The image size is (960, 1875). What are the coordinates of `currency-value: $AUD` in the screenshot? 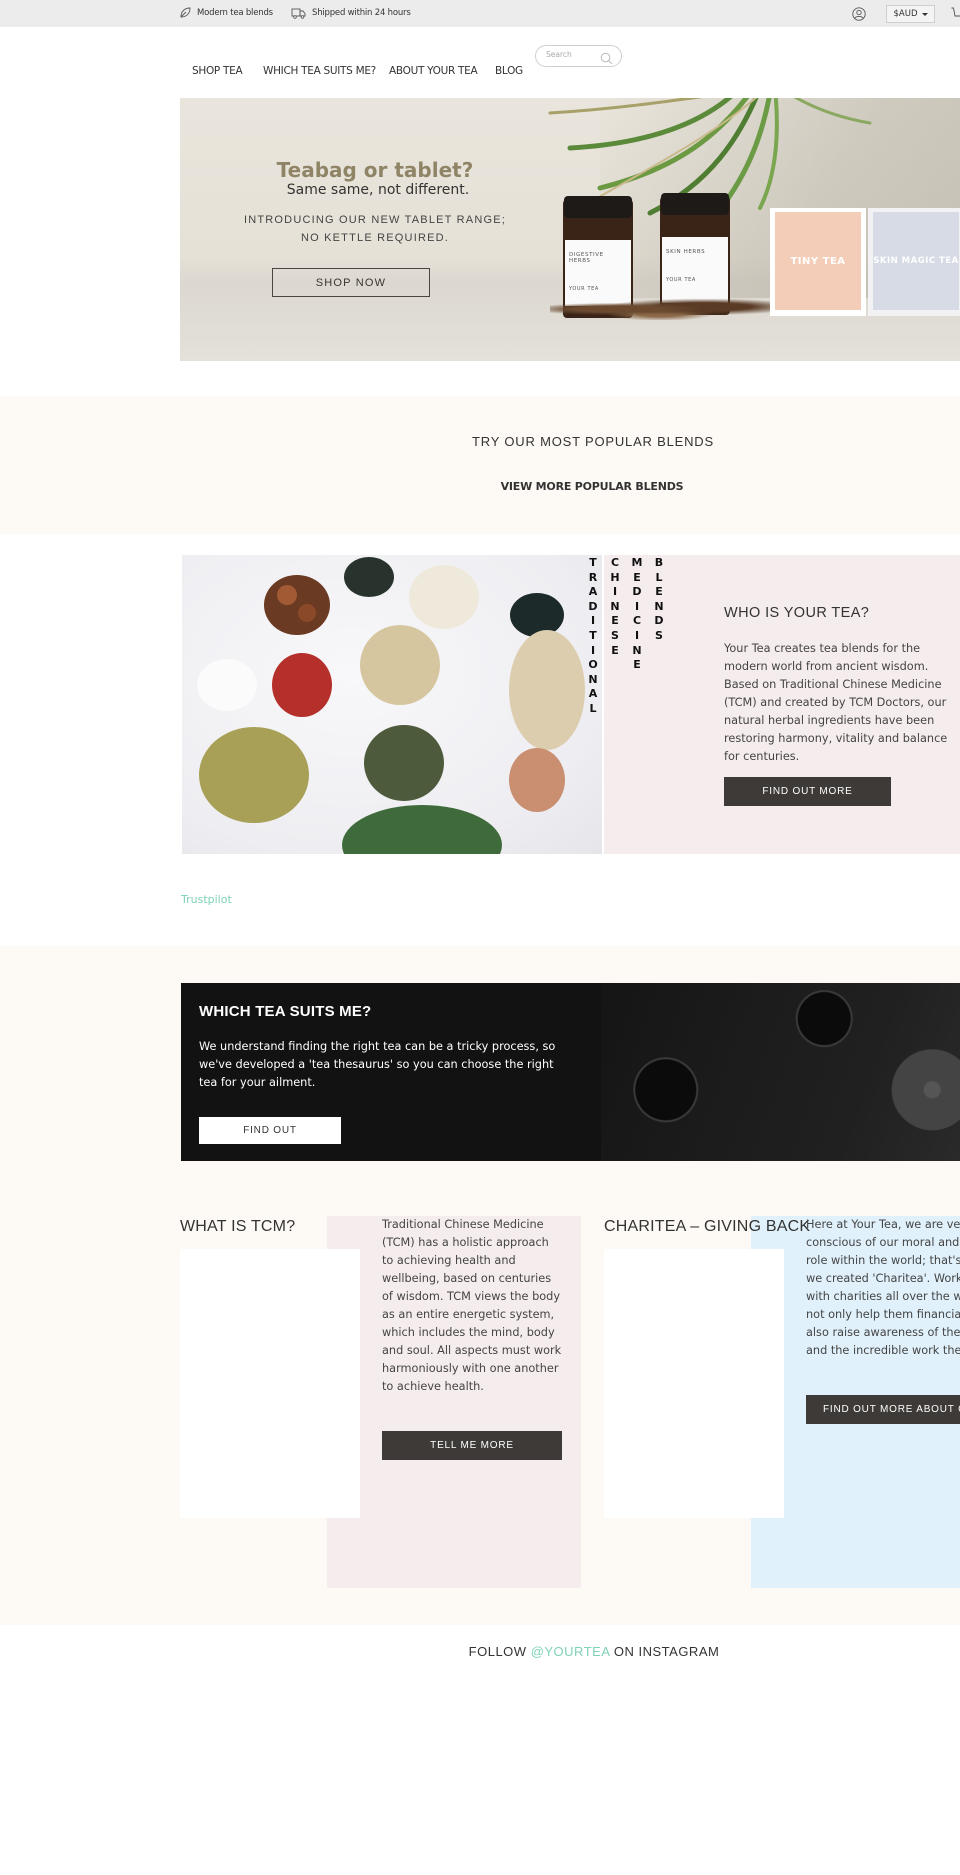 It's located at (905, 14).